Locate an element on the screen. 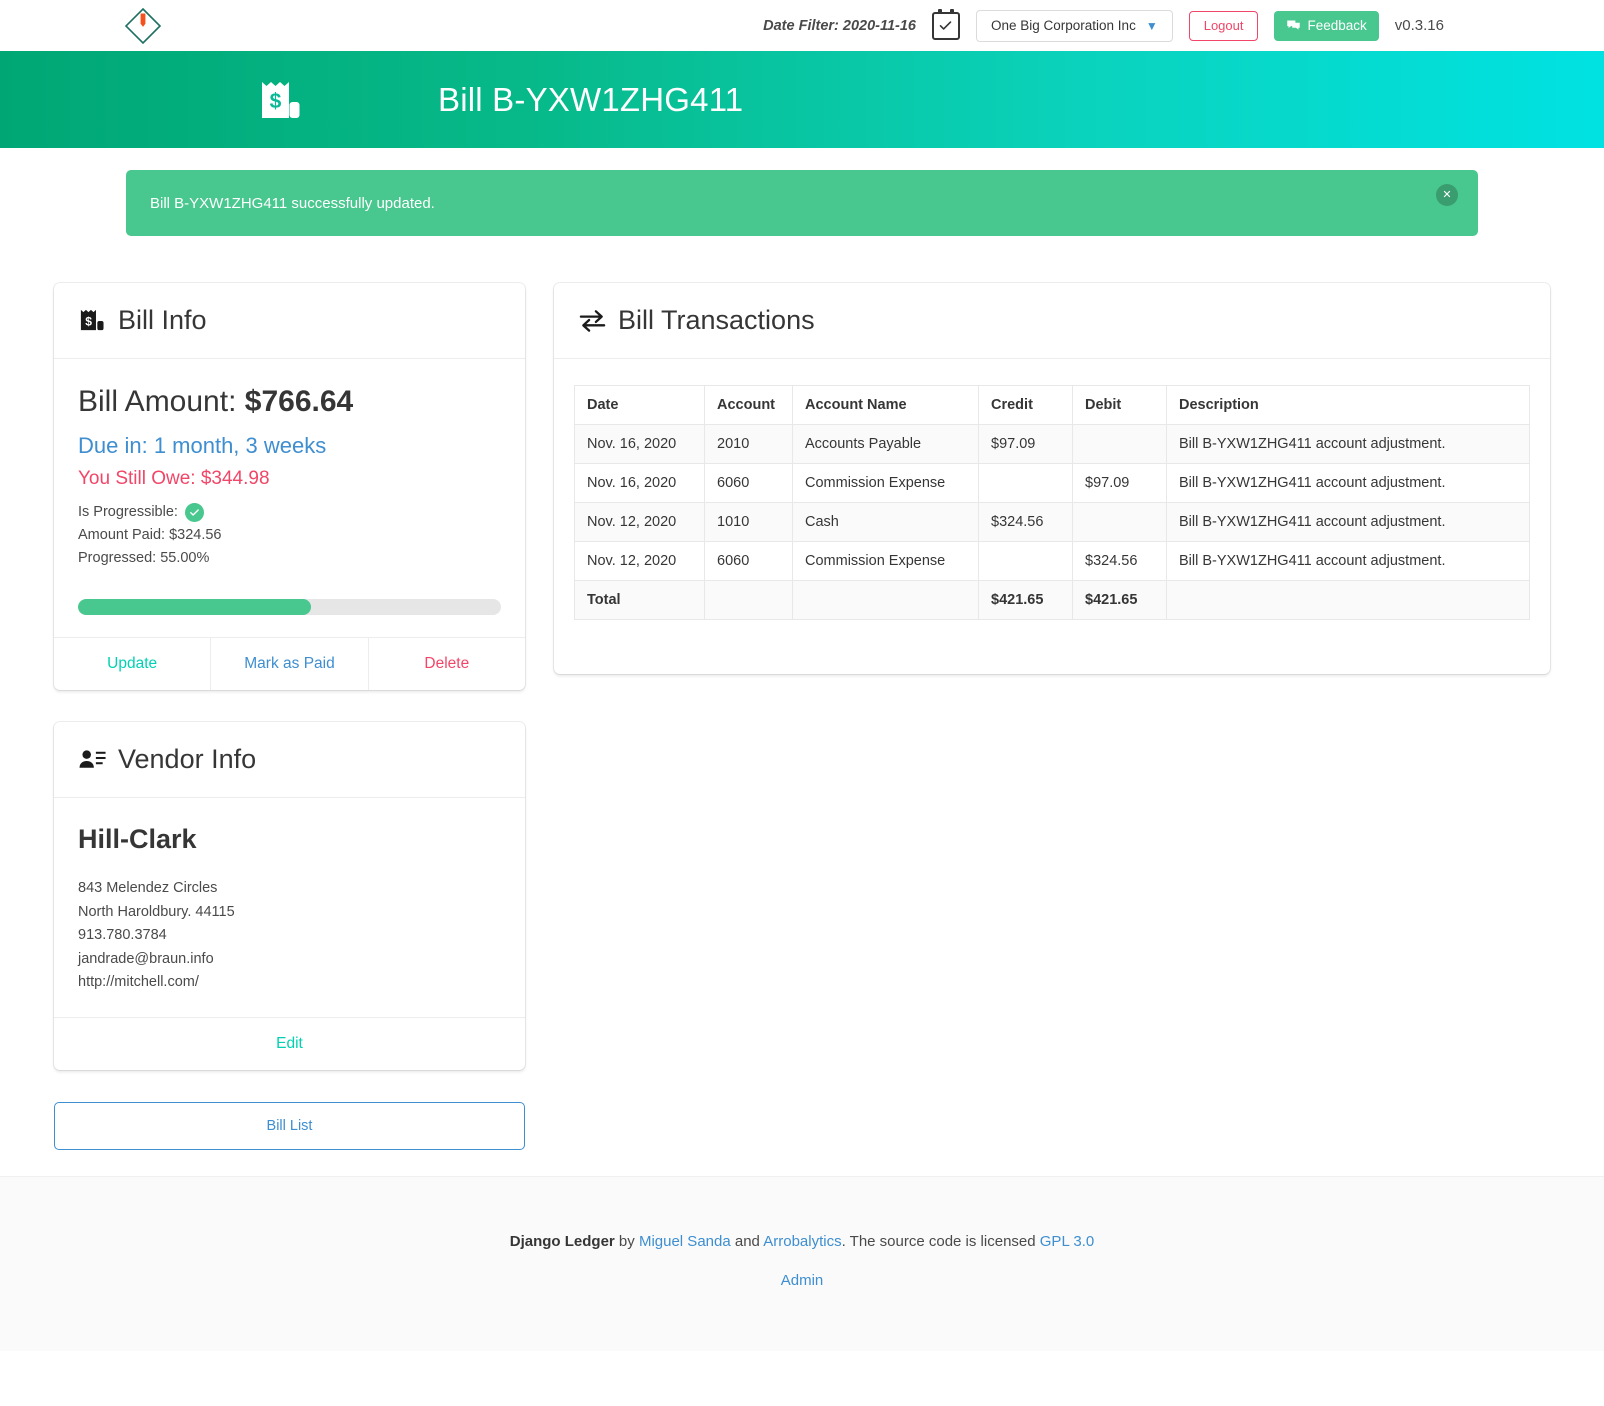 This screenshot has width=1604, height=1406. bill-progress-fill is located at coordinates (194, 607).